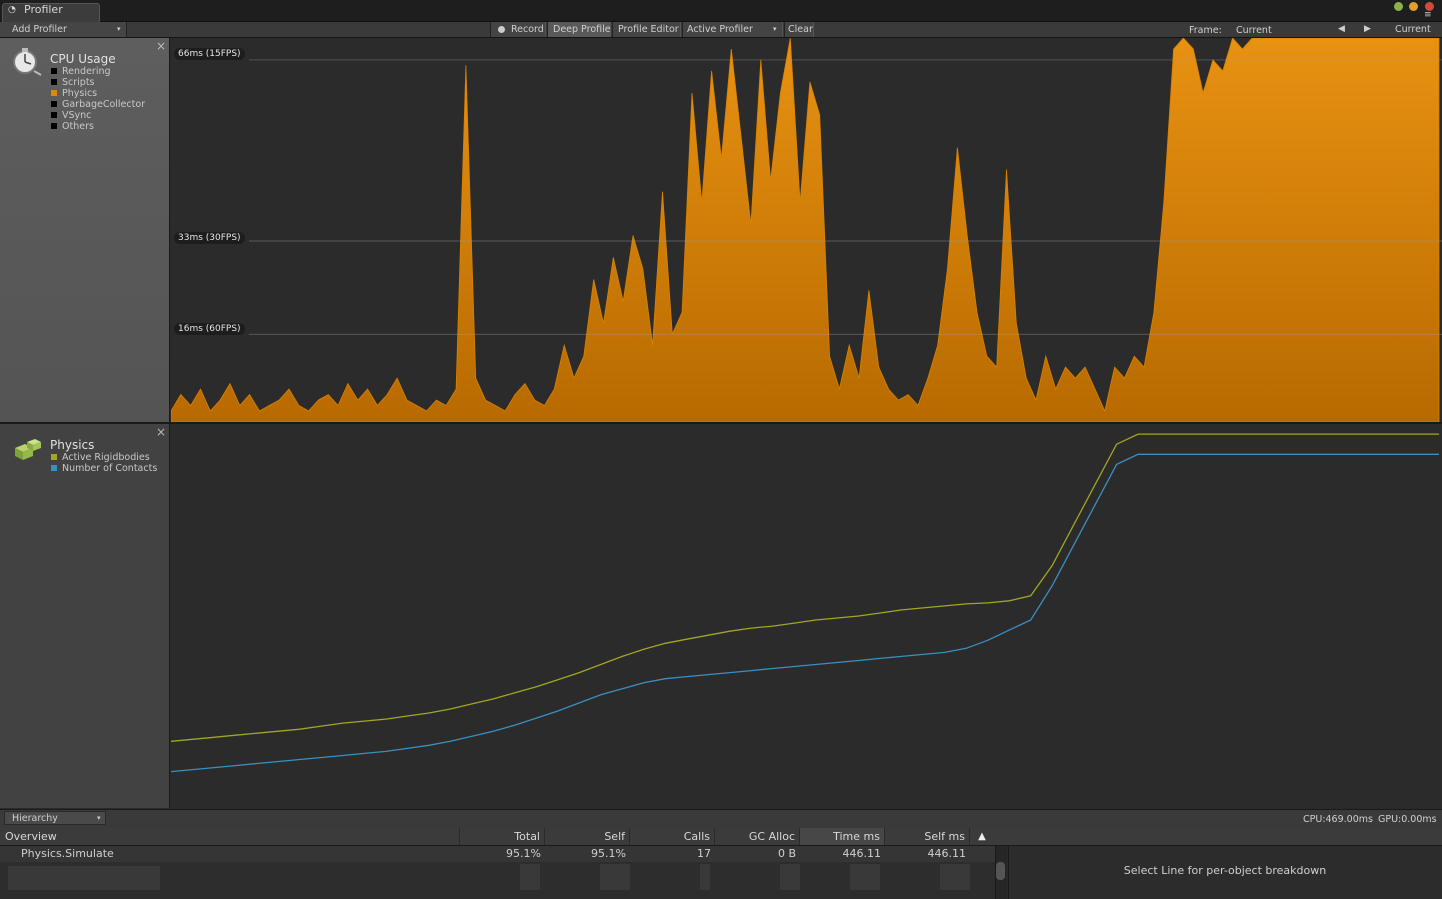  I want to click on row-calls: 17, so click(704, 853).